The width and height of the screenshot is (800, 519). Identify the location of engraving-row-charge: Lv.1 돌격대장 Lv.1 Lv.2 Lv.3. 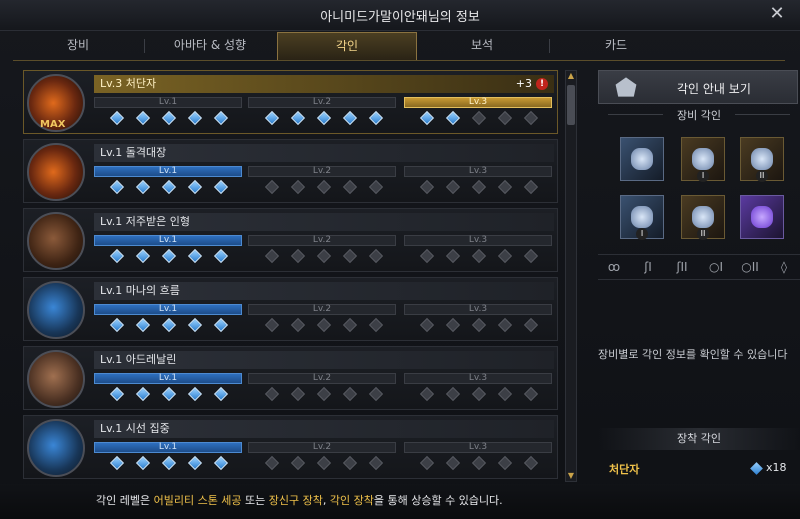
(290, 171).